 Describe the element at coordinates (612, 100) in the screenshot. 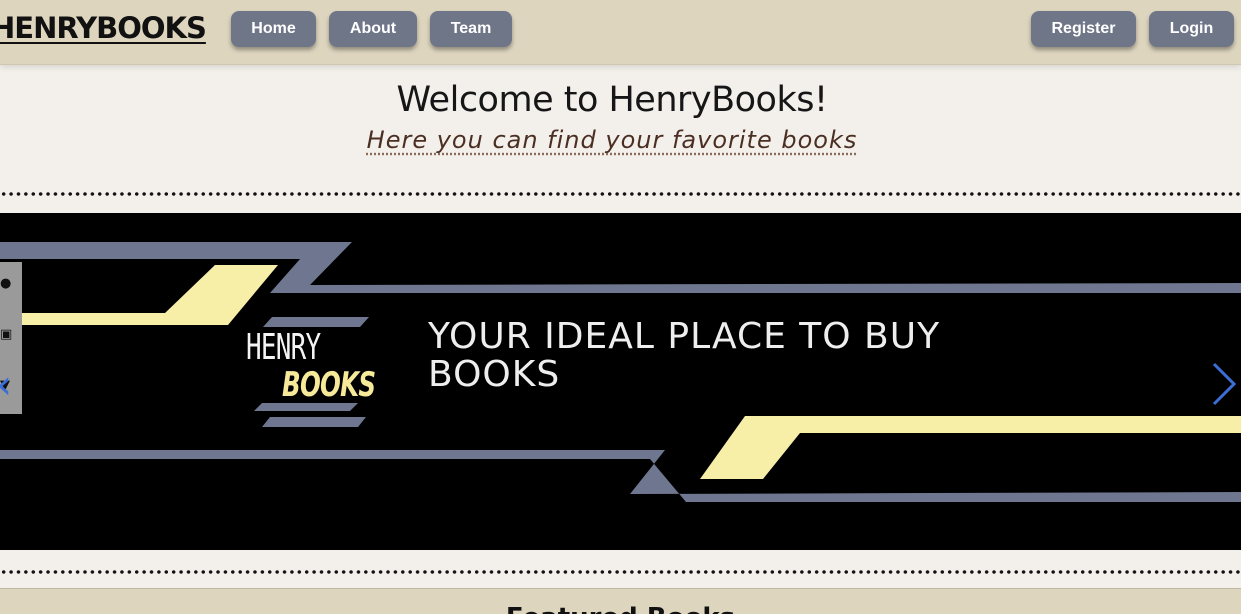

I see `welcome-title: Welcome to HenryBooks!` at that location.